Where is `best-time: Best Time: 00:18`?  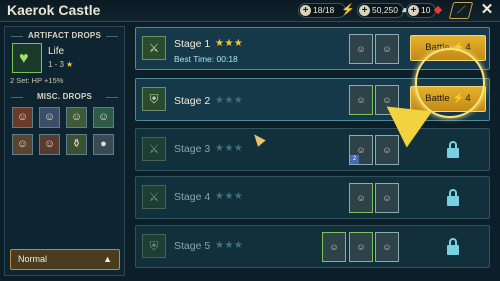
best-time: Best Time: 00:18 is located at coordinates (206, 59).